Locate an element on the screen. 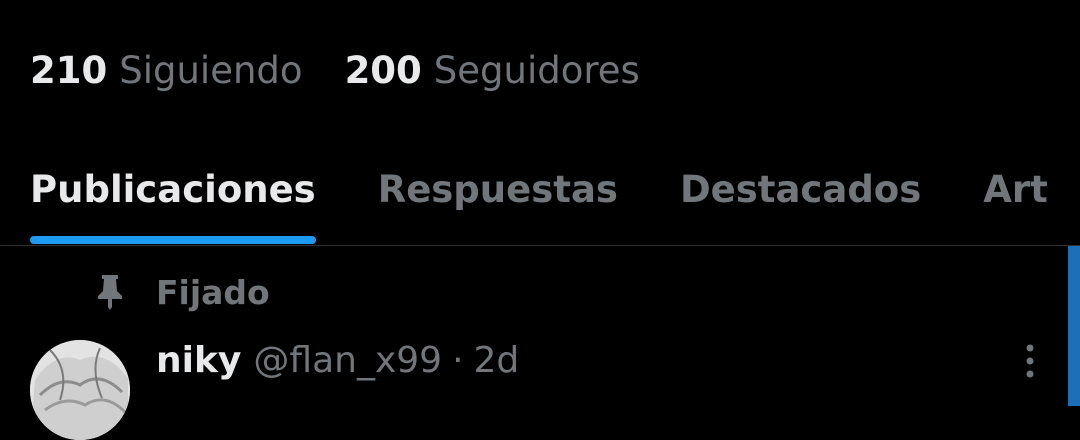 The width and height of the screenshot is (1080, 440). following-stat: 210 Siguiendo is located at coordinates (166, 70).